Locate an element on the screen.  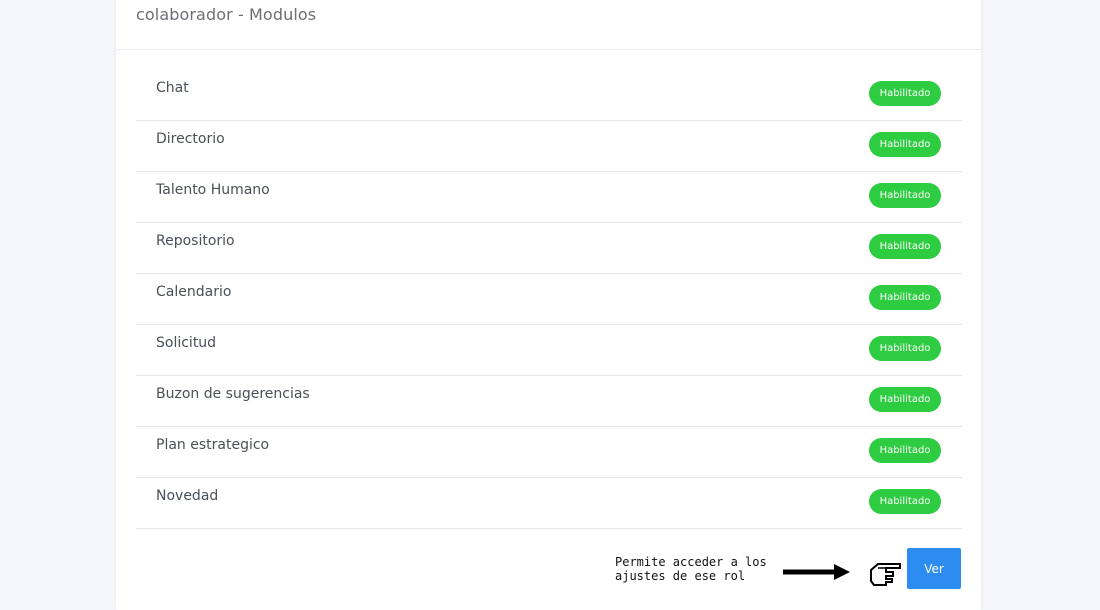
module-row: Chat Habilitado is located at coordinates (549, 95).